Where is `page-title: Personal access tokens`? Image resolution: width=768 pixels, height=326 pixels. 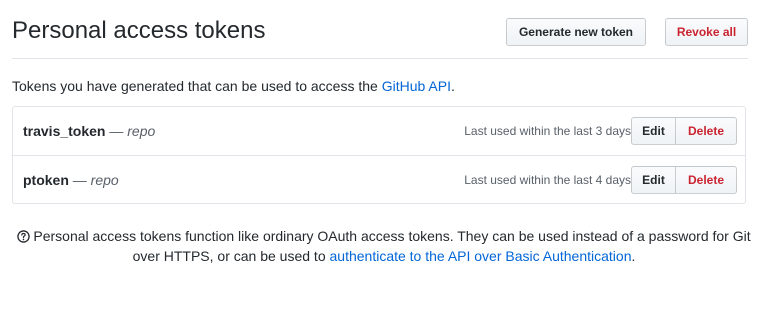 page-title: Personal access tokens is located at coordinates (139, 30).